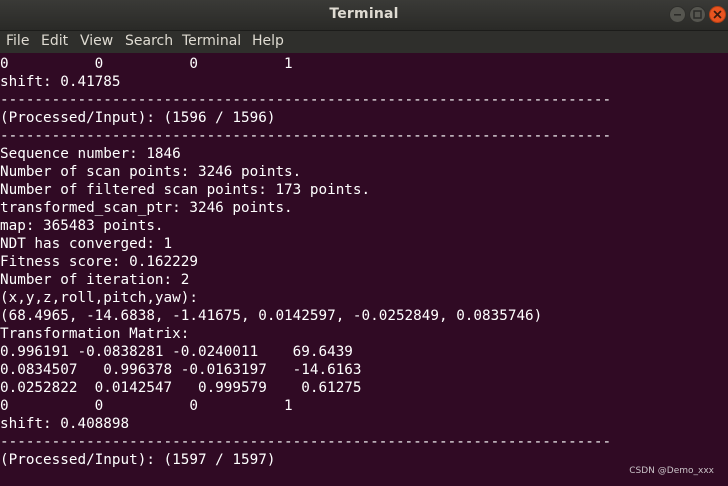 The width and height of the screenshot is (728, 486). I want to click on minimize-icon, so click(677, 15).